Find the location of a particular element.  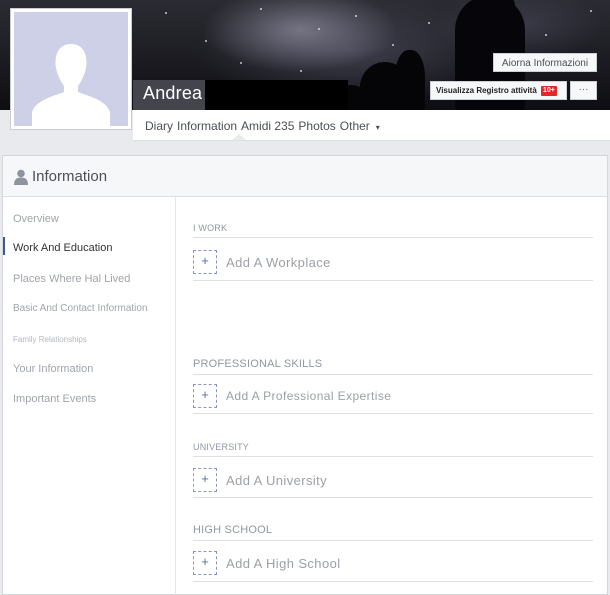

section-title-work: I WORK is located at coordinates (210, 228).